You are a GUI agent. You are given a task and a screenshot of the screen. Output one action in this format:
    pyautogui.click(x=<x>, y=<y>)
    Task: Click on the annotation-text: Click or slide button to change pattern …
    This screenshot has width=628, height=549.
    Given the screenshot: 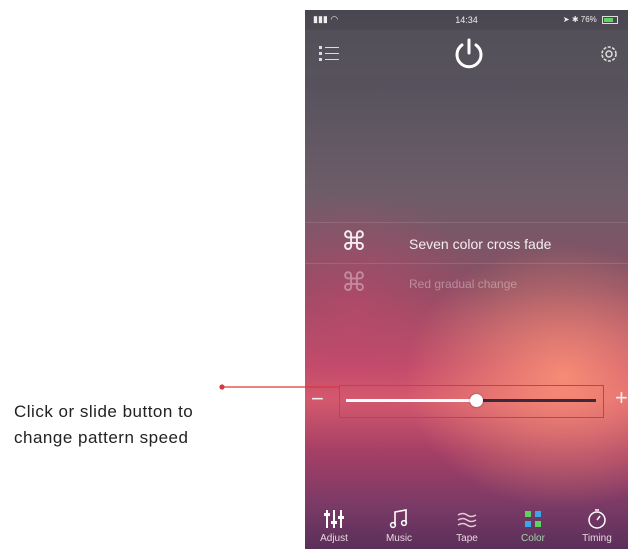 What is the action you would take?
    pyautogui.click(x=103, y=425)
    